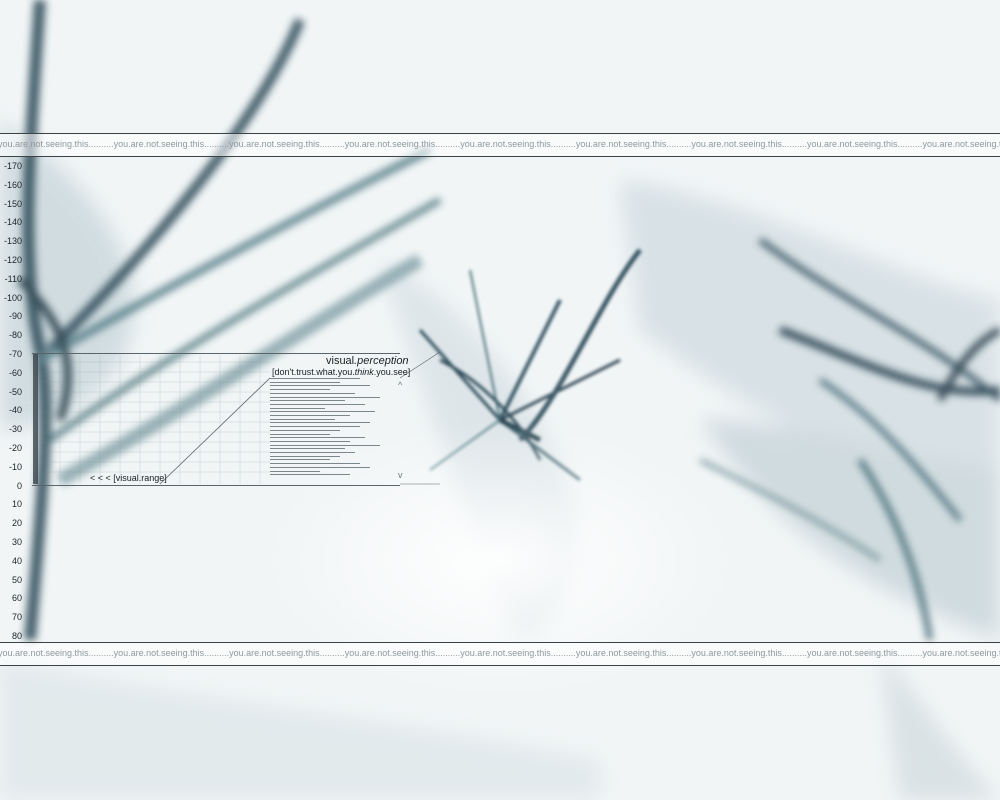  I want to click on ruler-tick: -110, so click(13, 278).